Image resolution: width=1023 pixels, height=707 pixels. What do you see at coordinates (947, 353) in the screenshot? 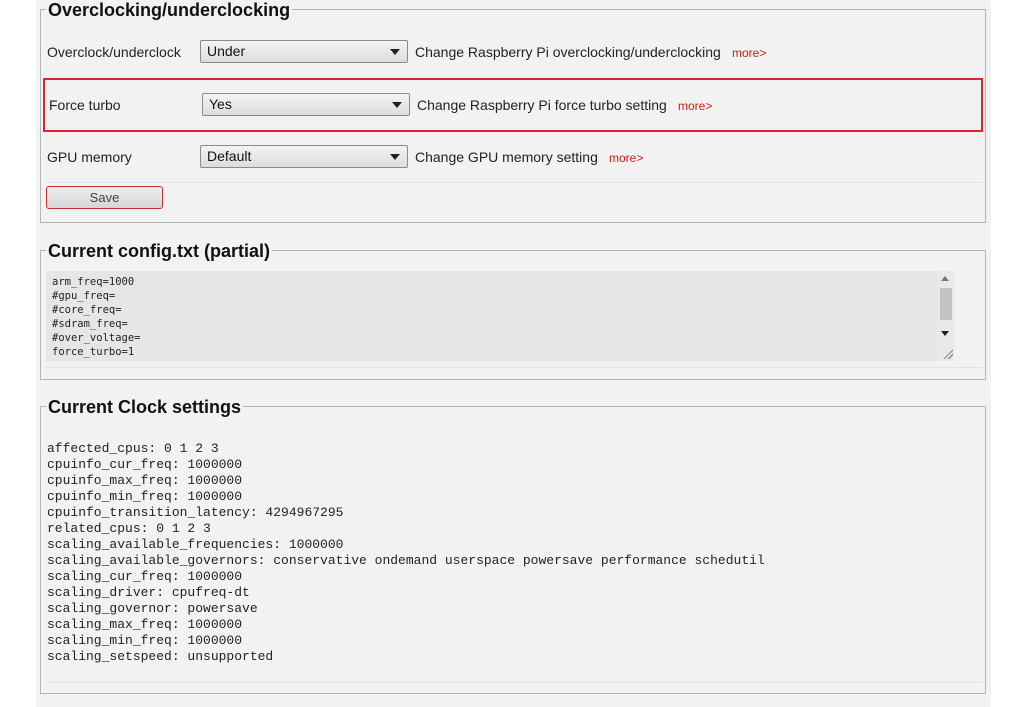
I see `resize-grip-icon` at bounding box center [947, 353].